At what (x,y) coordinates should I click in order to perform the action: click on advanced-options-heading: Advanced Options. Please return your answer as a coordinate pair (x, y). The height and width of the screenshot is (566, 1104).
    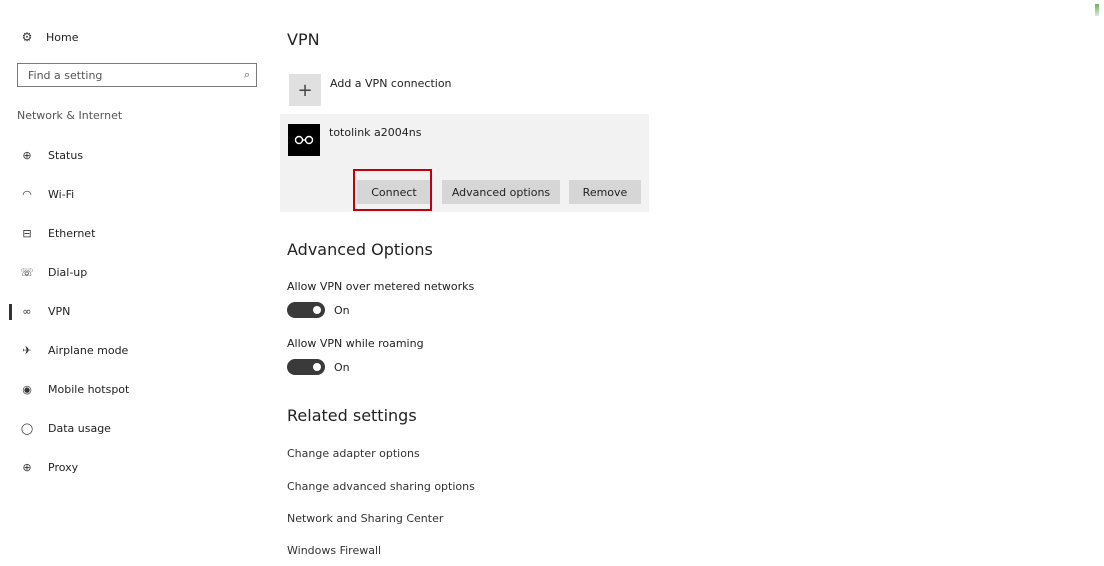
    Looking at the image, I should click on (360, 249).